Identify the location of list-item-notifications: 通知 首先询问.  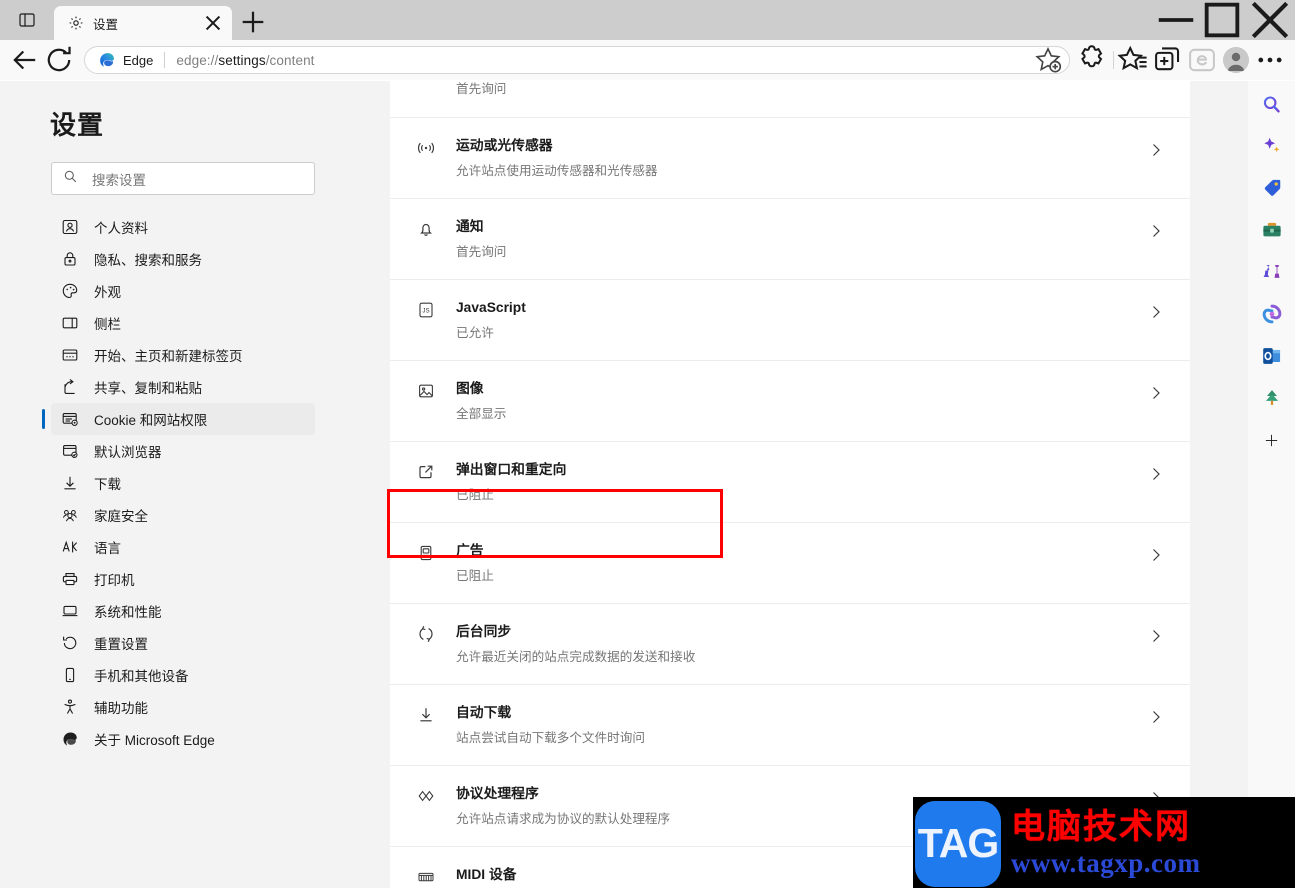
(790, 239).